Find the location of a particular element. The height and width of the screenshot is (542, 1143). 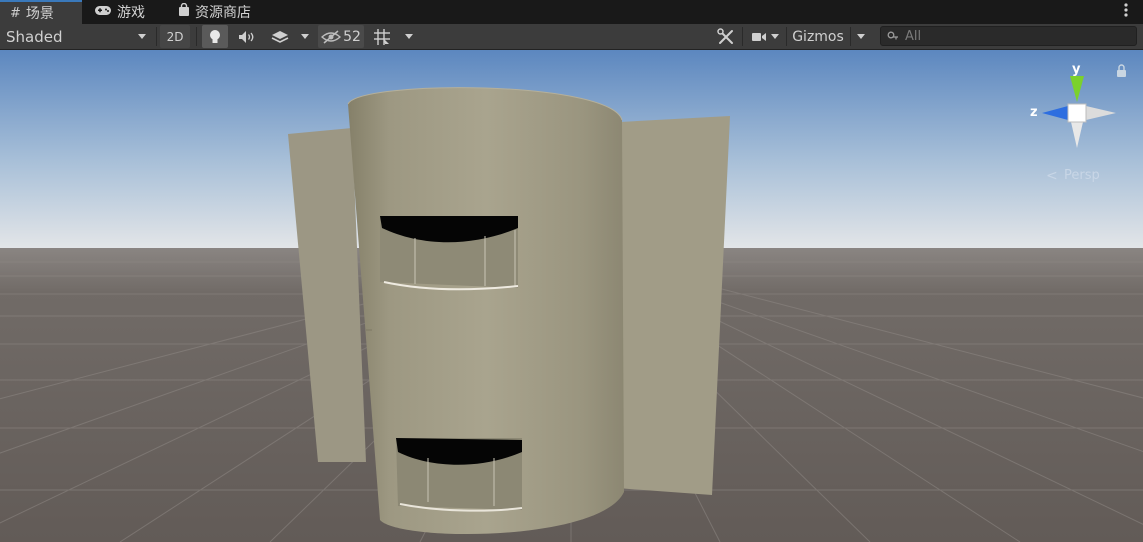

lighting-toggle-button is located at coordinates (215, 36).